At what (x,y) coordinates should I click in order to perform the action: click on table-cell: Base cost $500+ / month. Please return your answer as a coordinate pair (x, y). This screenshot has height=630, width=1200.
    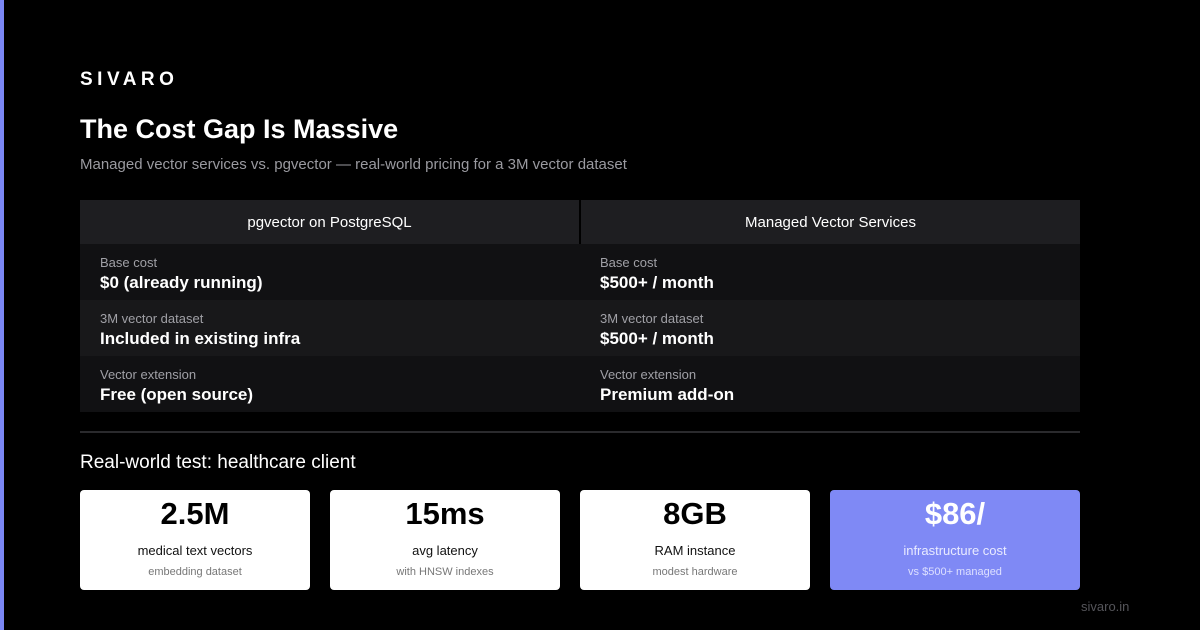
    Looking at the image, I should click on (830, 272).